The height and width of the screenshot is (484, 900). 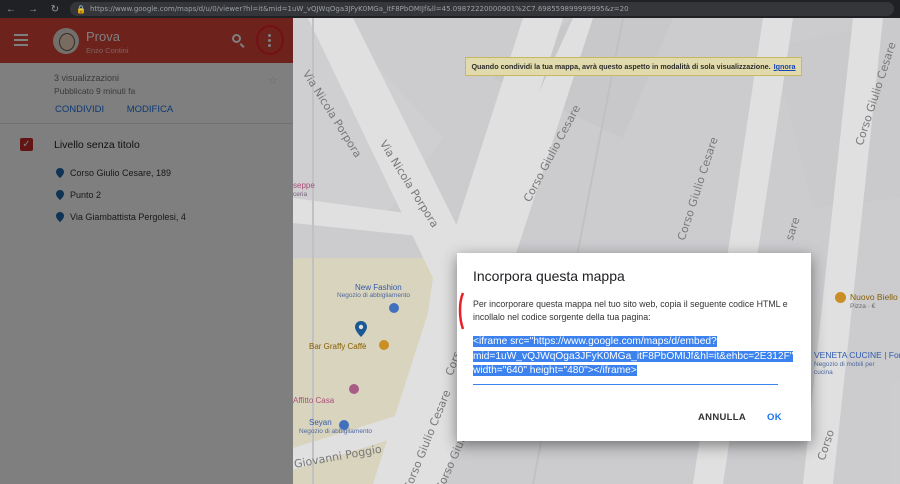 I want to click on cancel-button: ANNULLA, so click(x=722, y=417).